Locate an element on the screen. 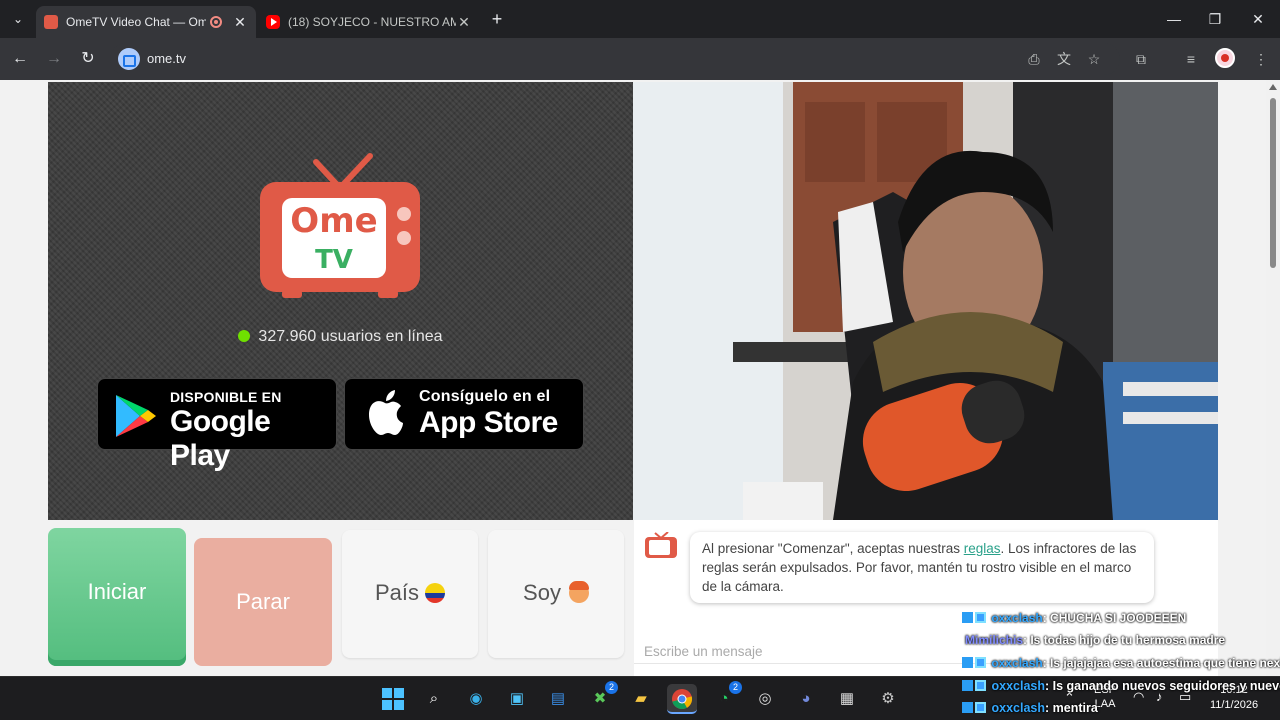 The width and height of the screenshot is (1280, 720). app-store-big-text: App Store is located at coordinates (488, 422).